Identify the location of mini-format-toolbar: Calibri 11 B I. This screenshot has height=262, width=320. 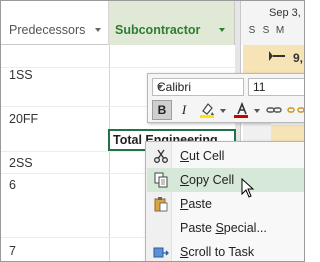
(226, 98).